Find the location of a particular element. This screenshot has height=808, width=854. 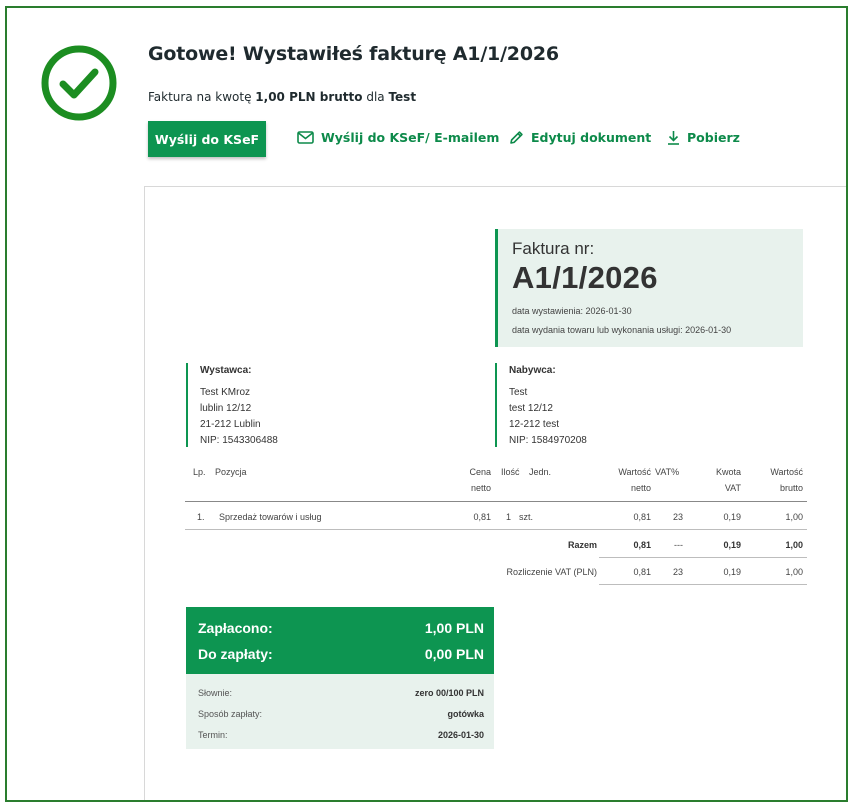

buyer-street: test 12/12 is located at coordinates (531, 408).